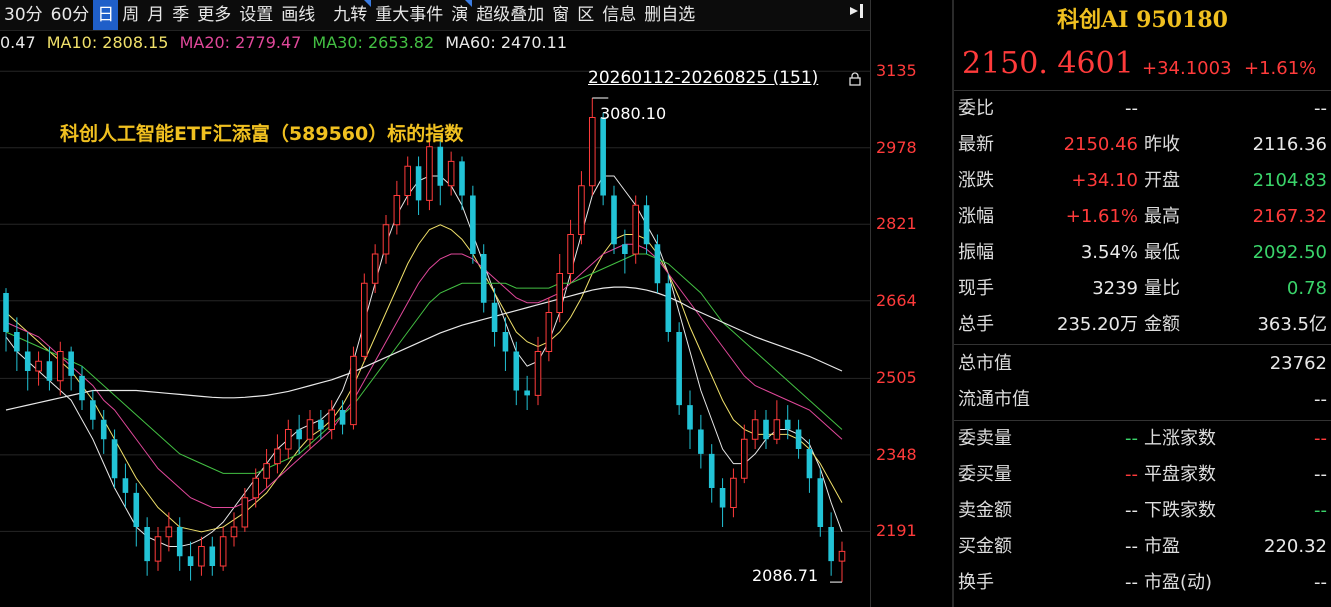 The height and width of the screenshot is (607, 1331). I want to click on toolbar-item: 更多, so click(214, 15).